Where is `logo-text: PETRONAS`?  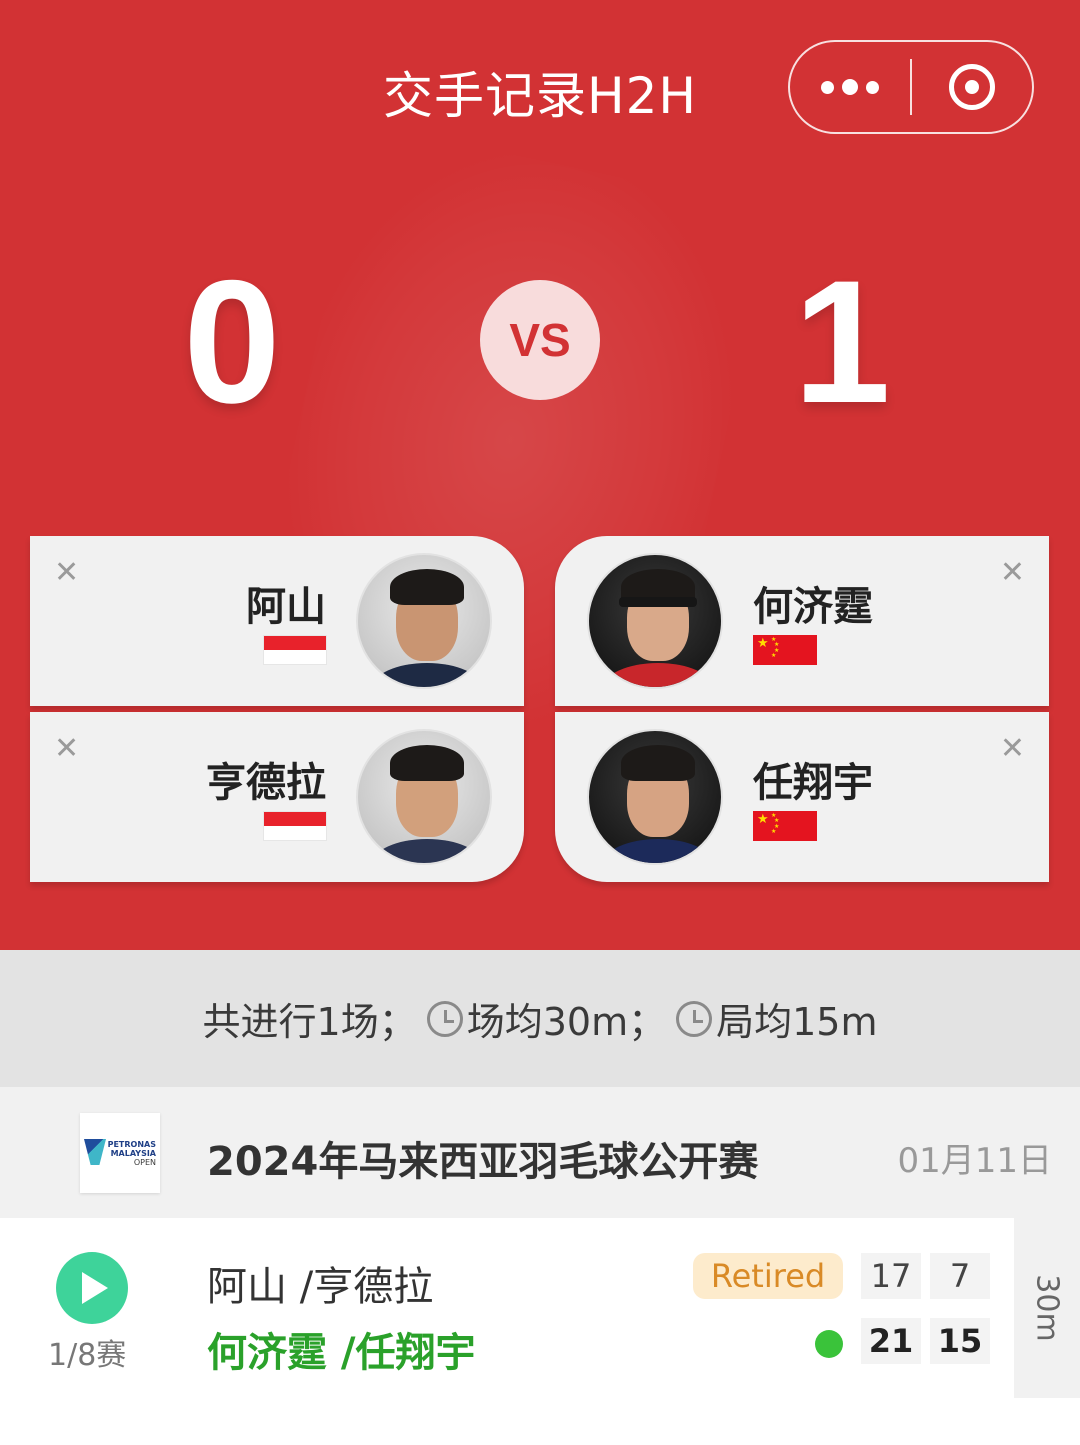 logo-text: PETRONAS is located at coordinates (131, 1144).